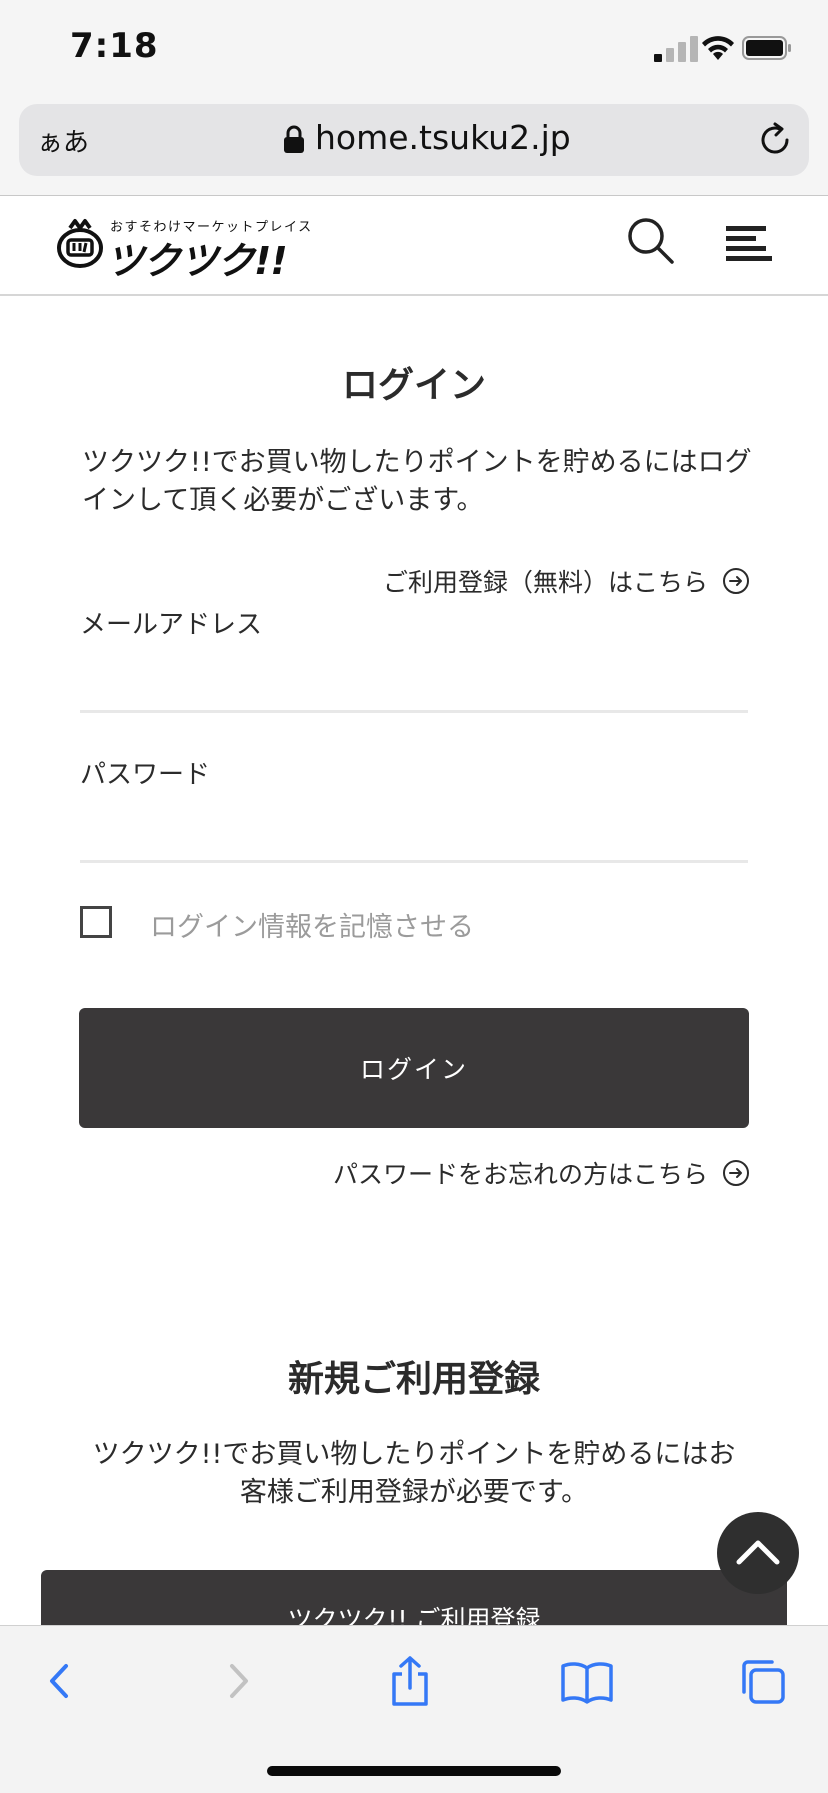  Describe the element at coordinates (520, 1173) in the screenshot. I see `forgot-password-label: パスワードをお忘れの方はこちら` at that location.